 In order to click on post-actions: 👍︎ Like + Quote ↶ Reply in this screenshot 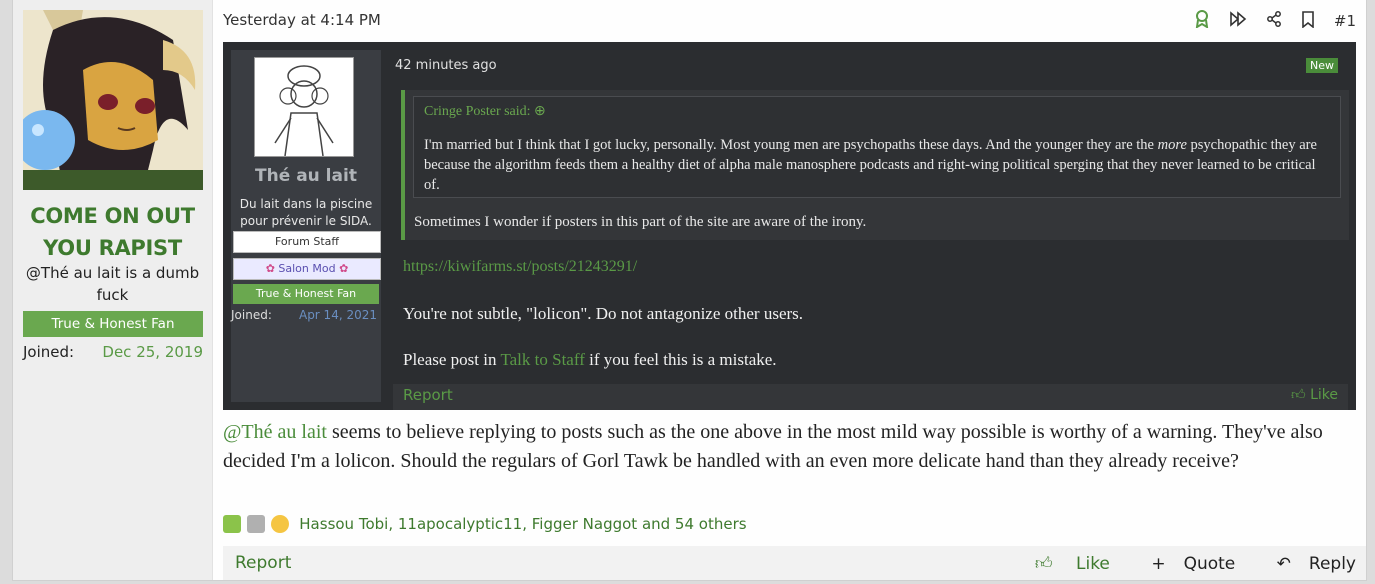, I will do `click(1177, 563)`.